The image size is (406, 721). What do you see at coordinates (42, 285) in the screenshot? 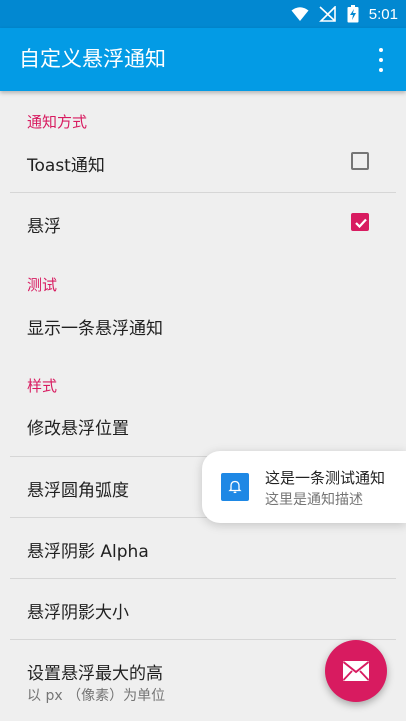
I see `category-test: 测试` at bounding box center [42, 285].